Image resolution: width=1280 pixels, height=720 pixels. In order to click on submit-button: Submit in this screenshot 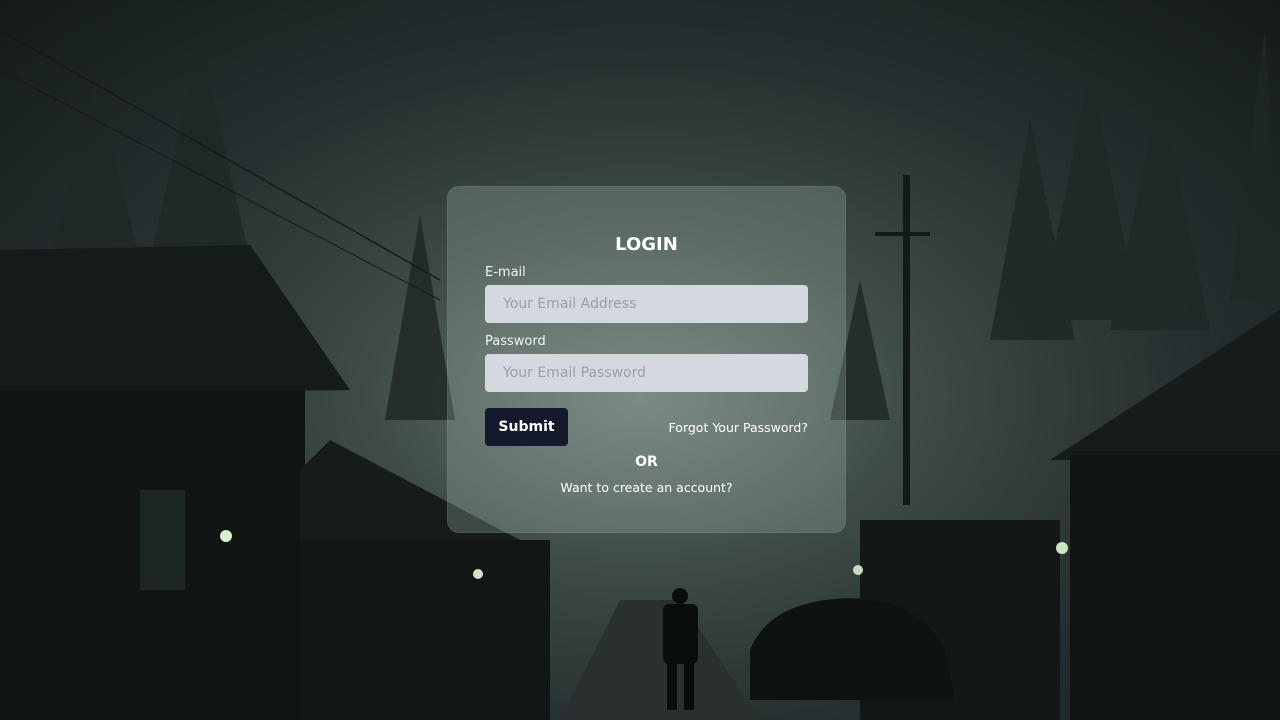, I will do `click(526, 427)`.